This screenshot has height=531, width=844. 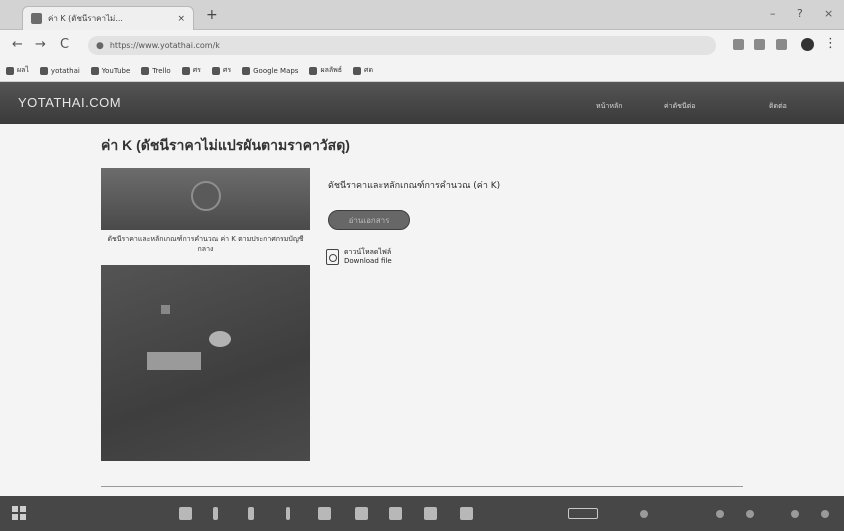 I want to click on browser-menu-icon: ⋮, so click(x=830, y=43).